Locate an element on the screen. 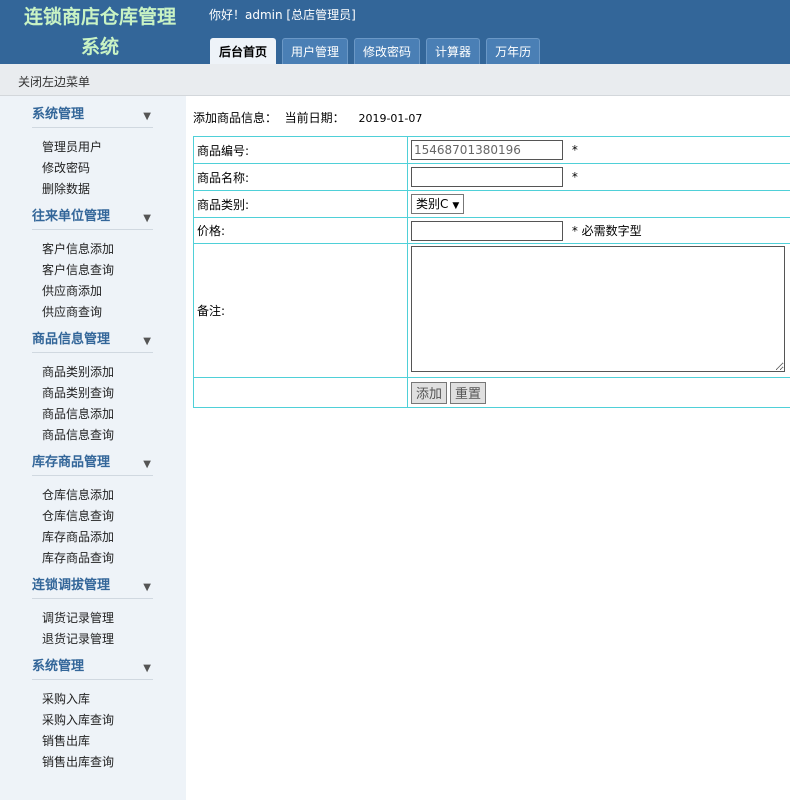  form-row-code: 商品编号: * is located at coordinates (491, 150).